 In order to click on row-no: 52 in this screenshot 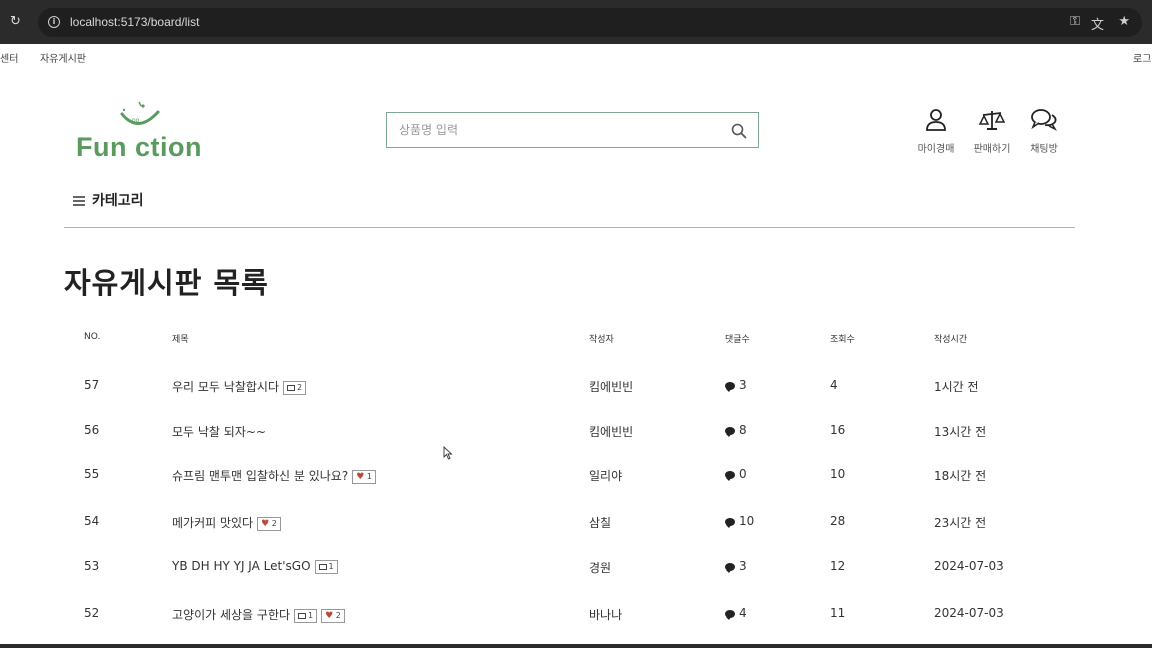, I will do `click(92, 613)`.